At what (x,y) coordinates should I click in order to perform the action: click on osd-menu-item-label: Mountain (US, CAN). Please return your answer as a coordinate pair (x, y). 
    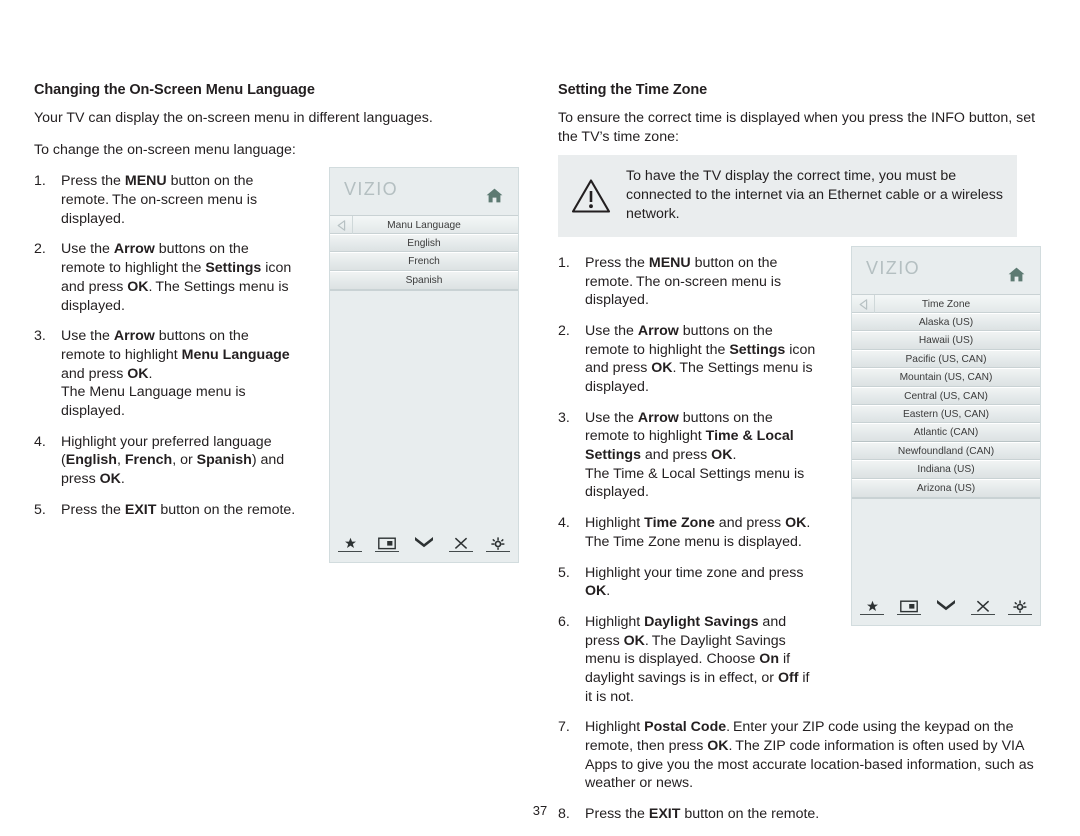
    Looking at the image, I should click on (946, 378).